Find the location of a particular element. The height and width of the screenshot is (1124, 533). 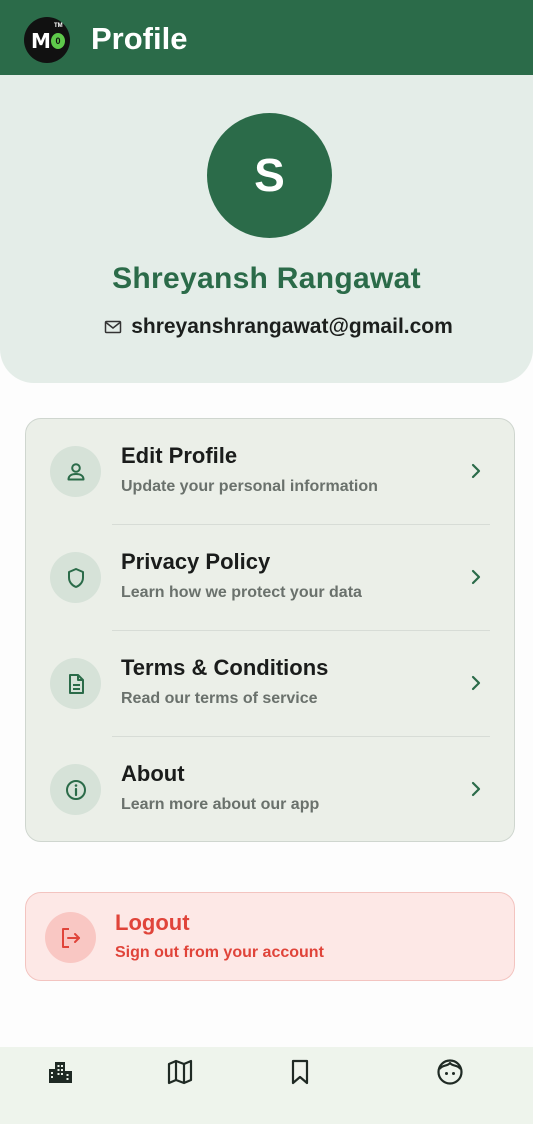

menu-item-title: About is located at coordinates (153, 773).